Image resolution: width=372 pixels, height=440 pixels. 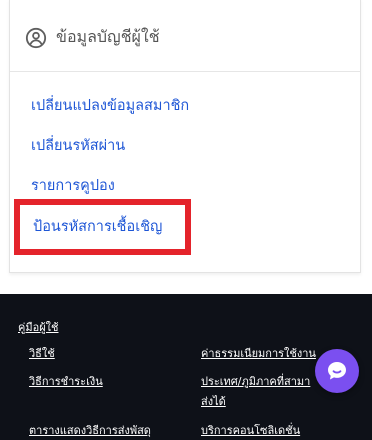 I want to click on footer-link-shippable-countries: ประเทศ/ภูมิภาคที่สามา, so click(x=255, y=382).